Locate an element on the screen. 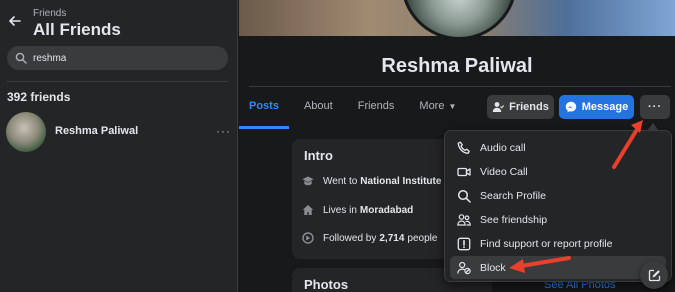 The height and width of the screenshot is (292, 675). compose-icon is located at coordinates (654, 275).